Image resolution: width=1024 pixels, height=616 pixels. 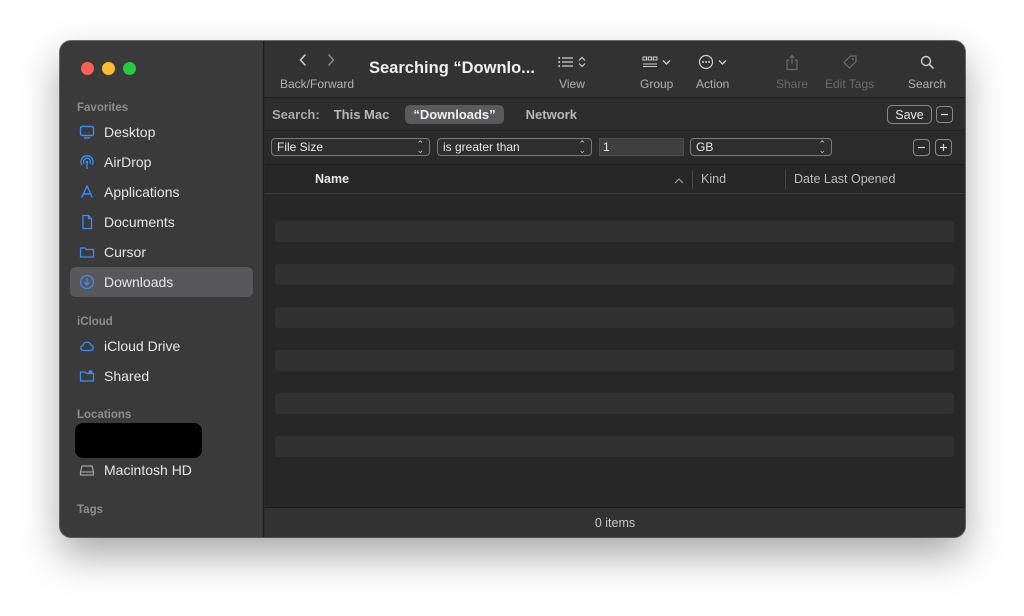 What do you see at coordinates (565, 62) in the screenshot?
I see `list-view-icon` at bounding box center [565, 62].